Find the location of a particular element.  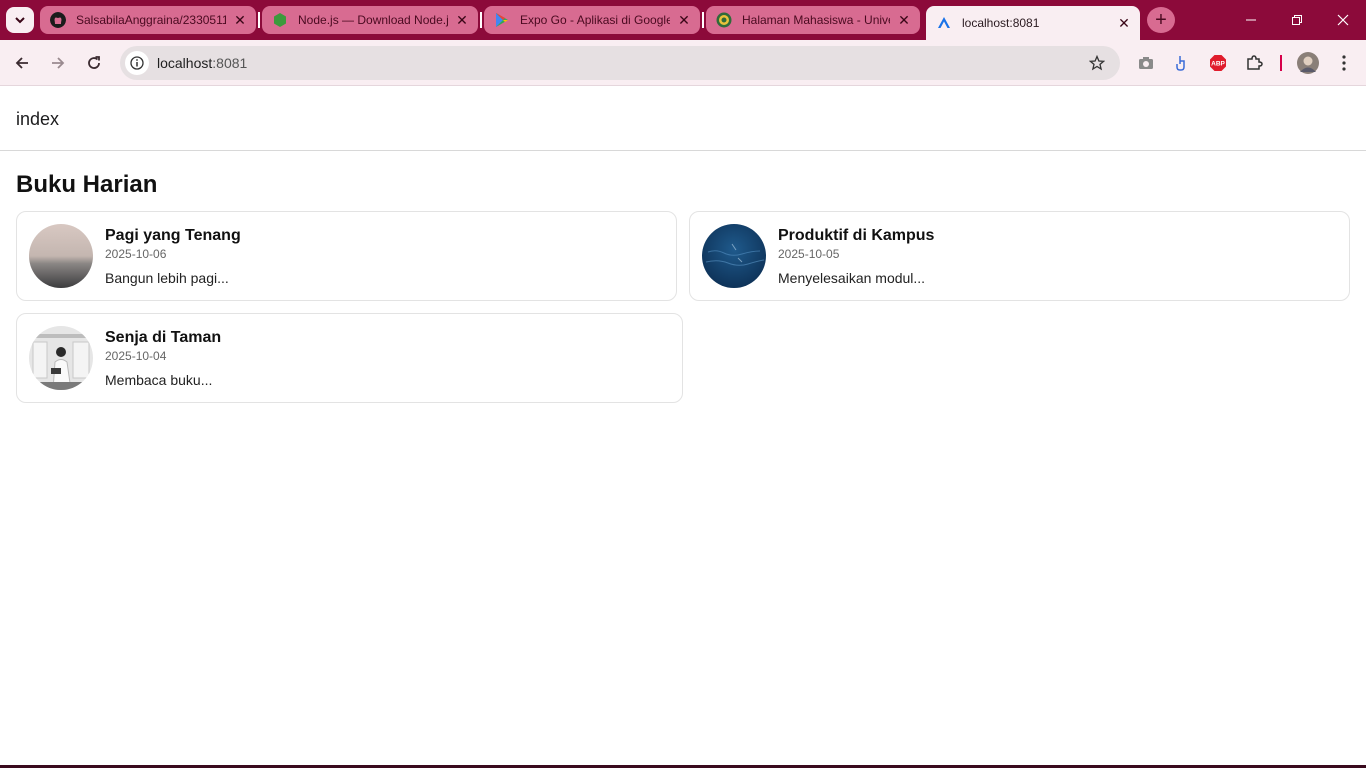

deep-blue-water-photo is located at coordinates (734, 256).